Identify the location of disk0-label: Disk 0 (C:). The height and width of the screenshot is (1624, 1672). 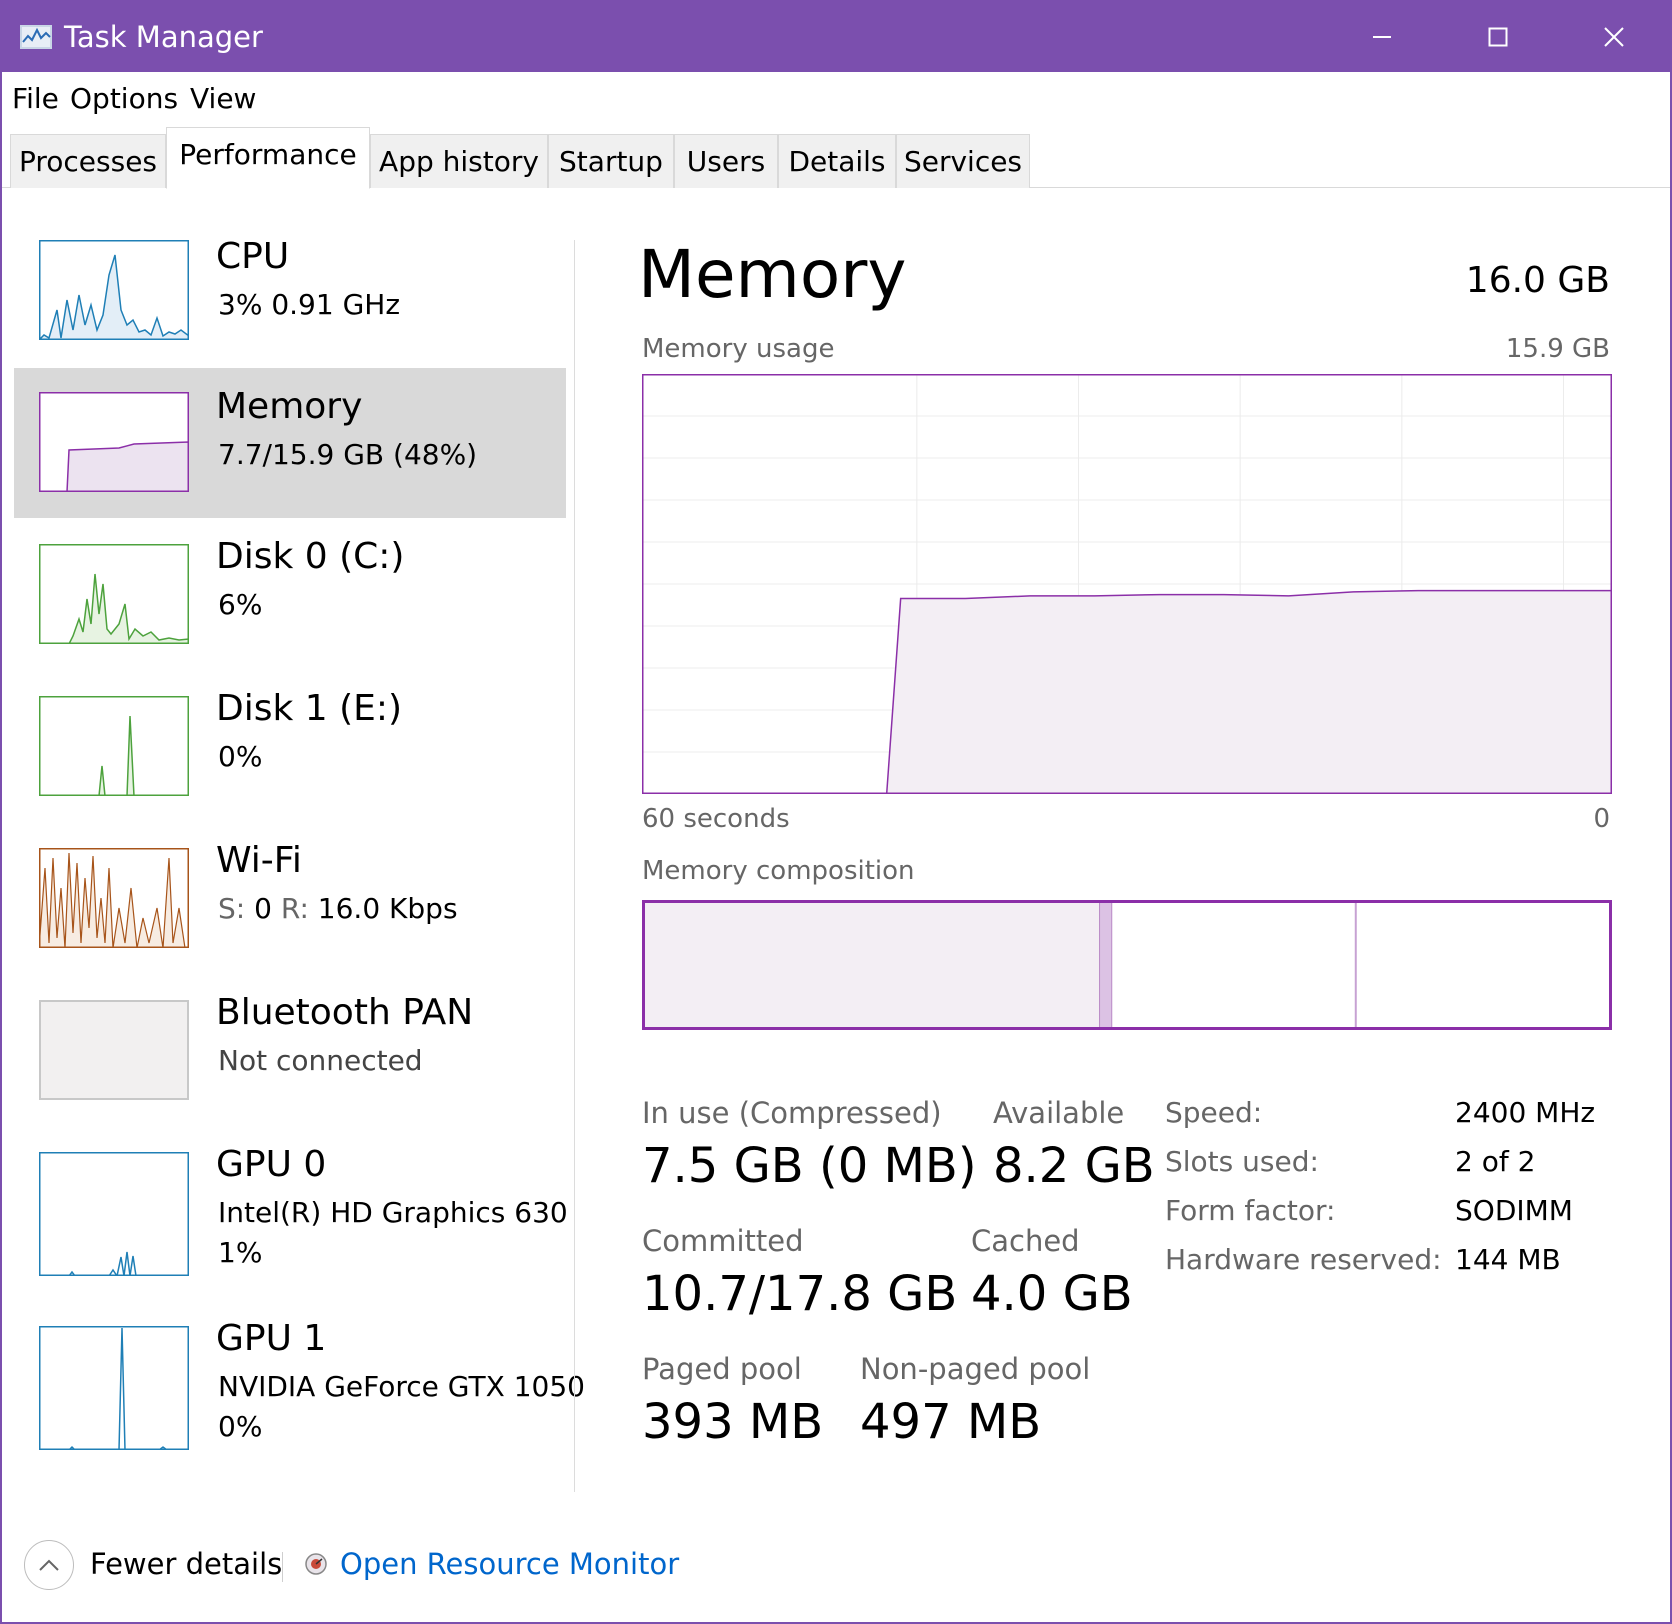
(310, 556).